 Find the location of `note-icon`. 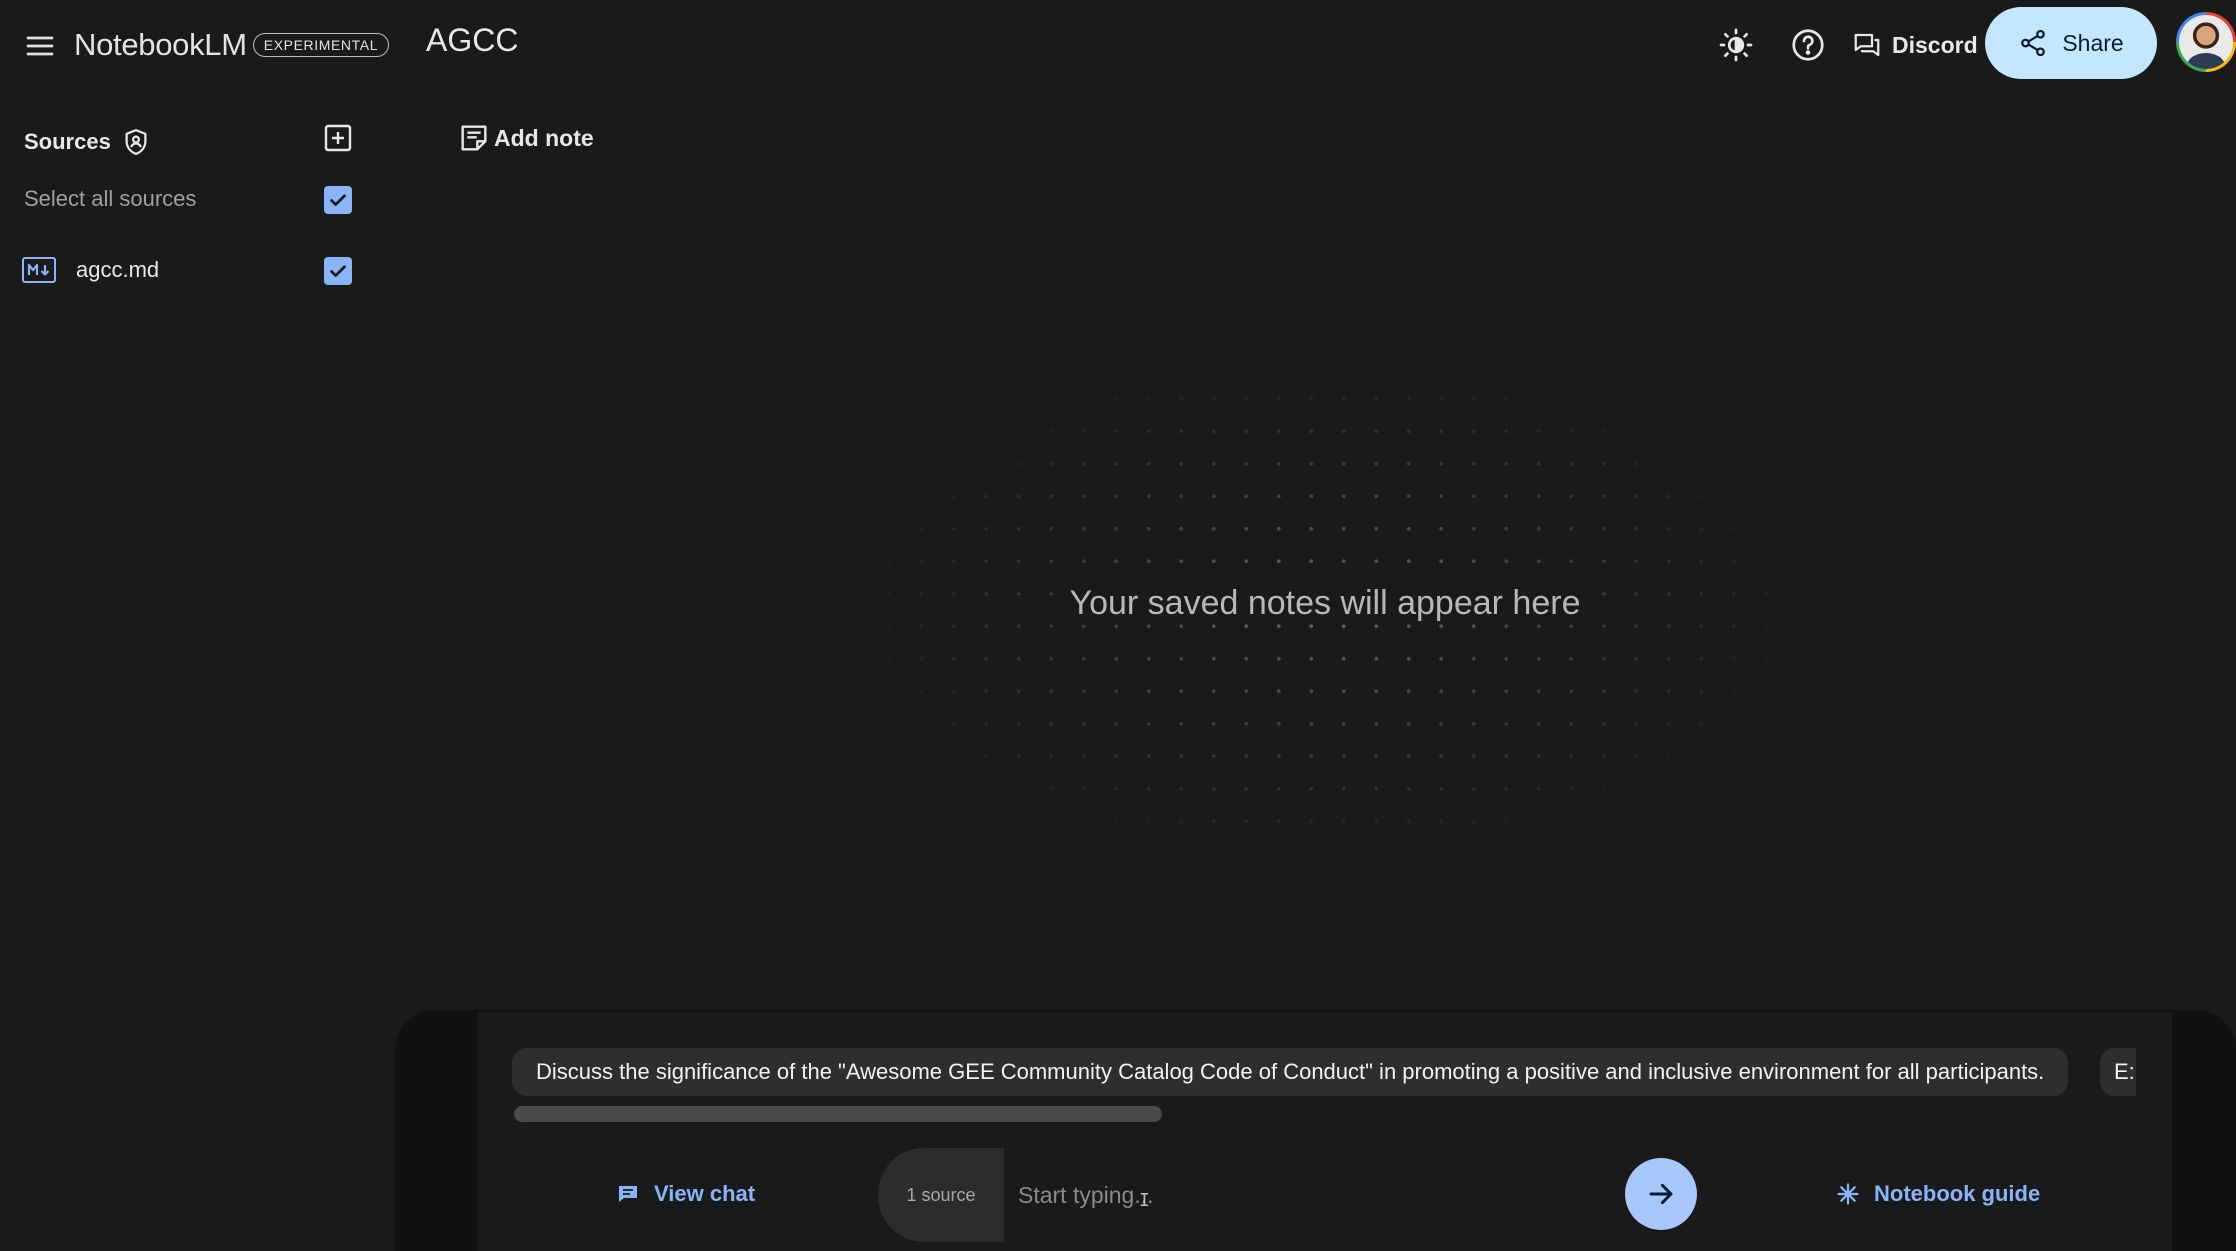

note-icon is located at coordinates (474, 138).